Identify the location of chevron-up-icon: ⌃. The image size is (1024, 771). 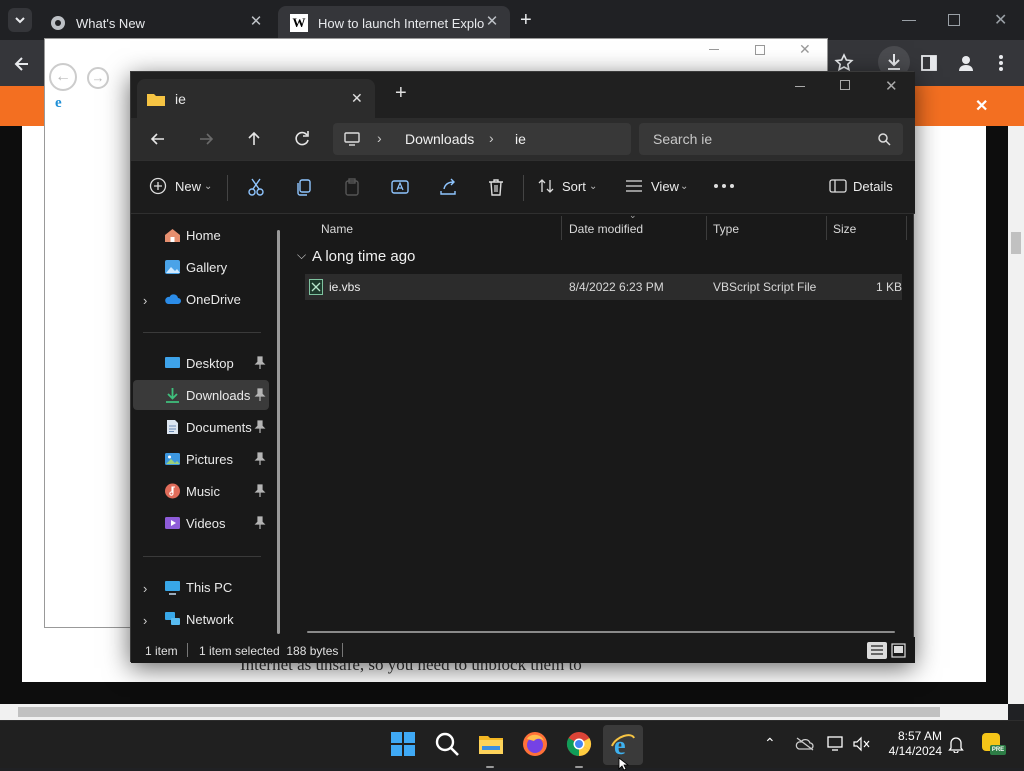
(770, 743).